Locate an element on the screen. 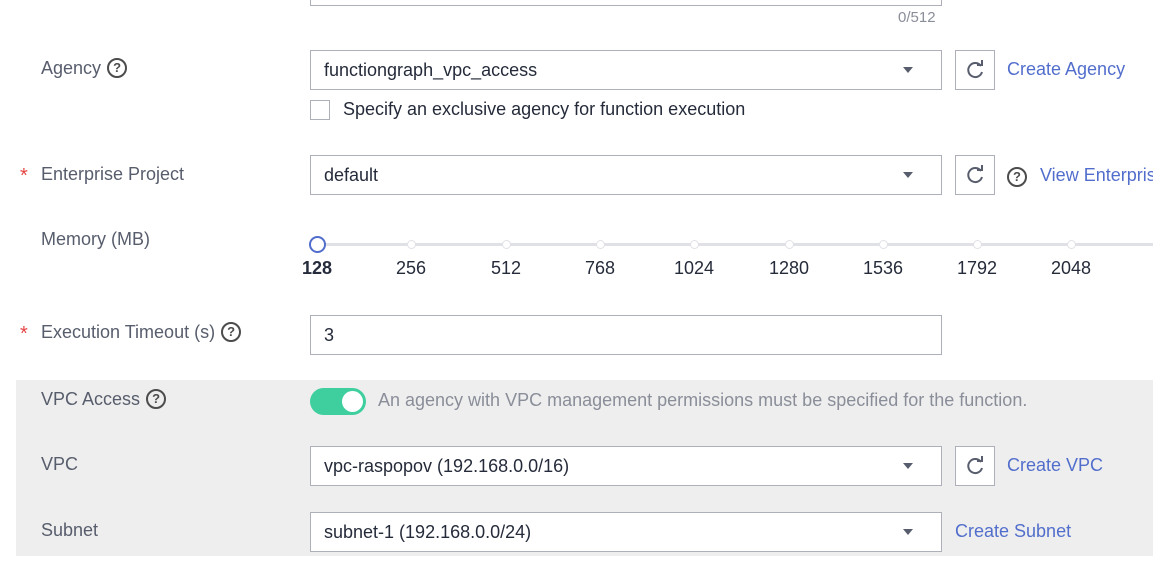  vpc-access-label: VPC Access? is located at coordinates (104, 399).